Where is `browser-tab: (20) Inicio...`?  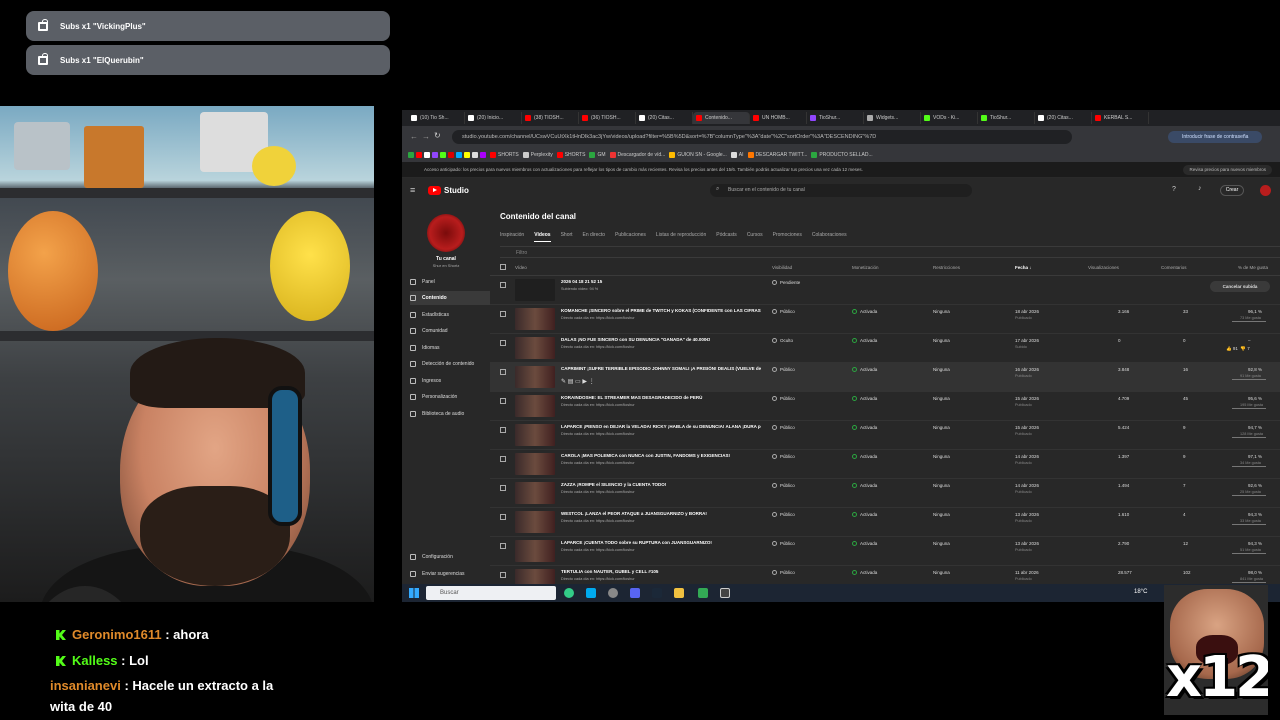 browser-tab: (20) Inicio... is located at coordinates (493, 118).